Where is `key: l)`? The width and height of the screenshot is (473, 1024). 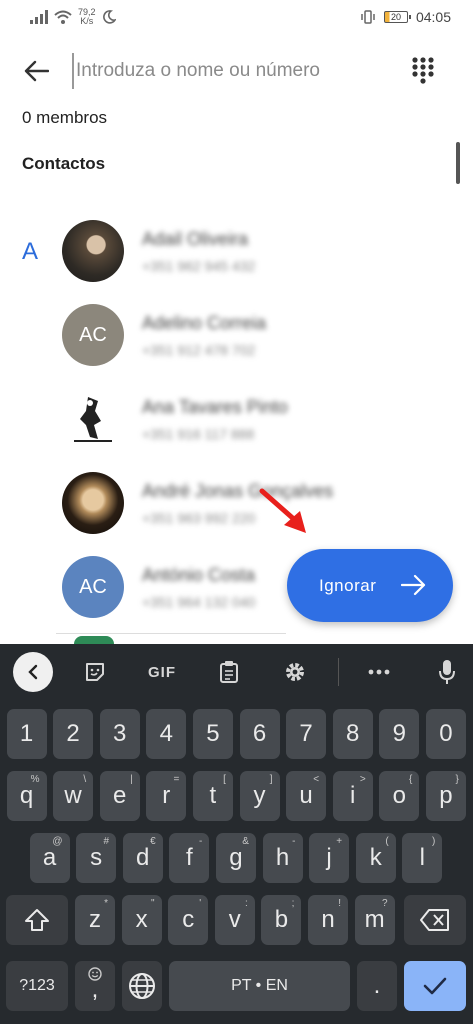
key: l) is located at coordinates (422, 858).